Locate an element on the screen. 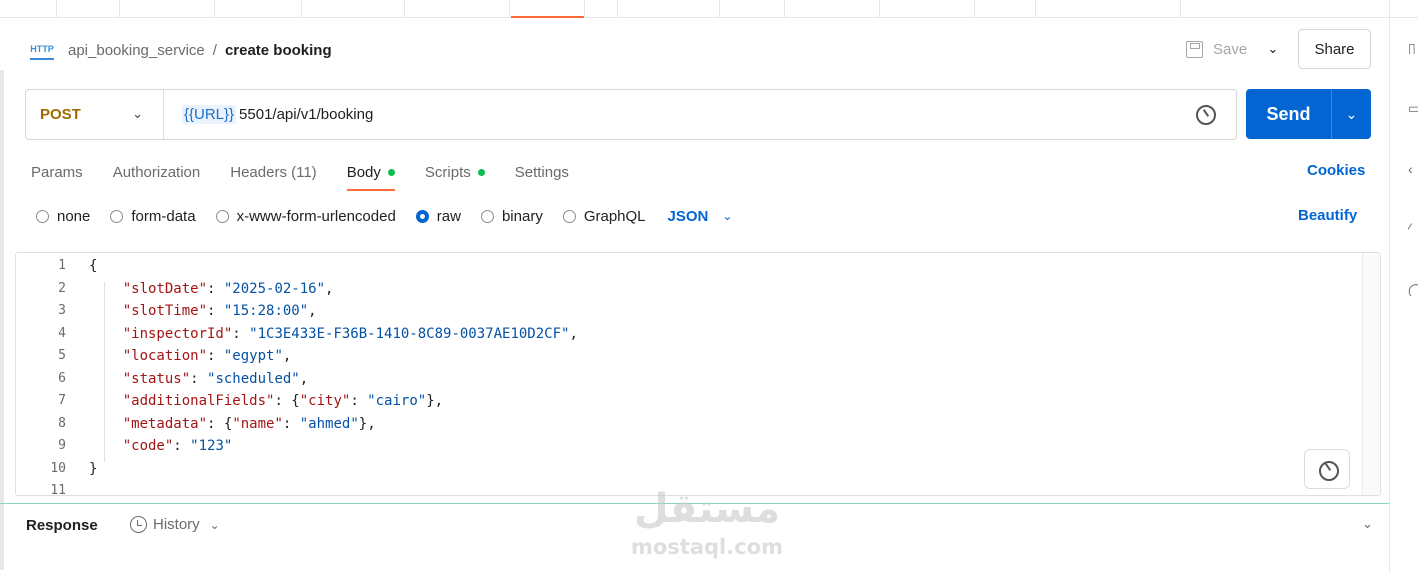  send-button-group: Send ⌄ is located at coordinates (1308, 114).